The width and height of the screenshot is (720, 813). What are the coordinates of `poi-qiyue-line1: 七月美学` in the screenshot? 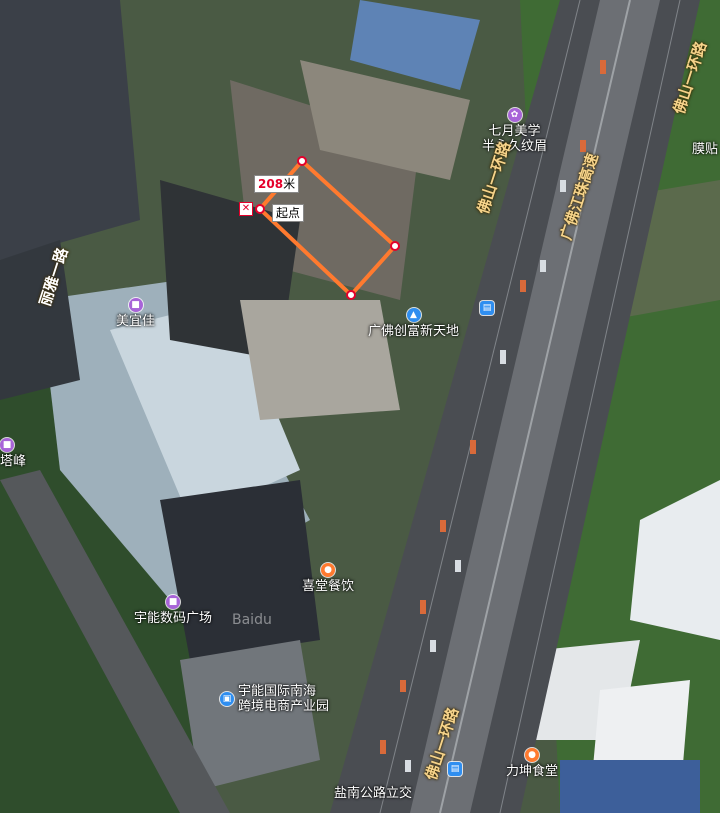 It's located at (514, 131).